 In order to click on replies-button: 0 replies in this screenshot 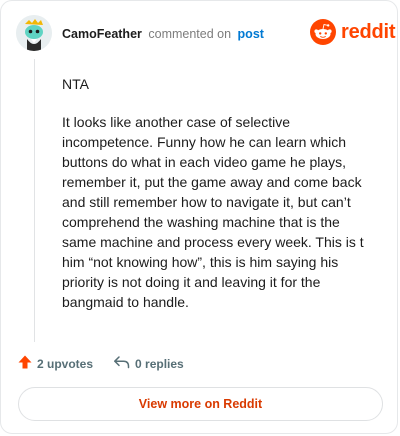, I will do `click(148, 363)`.